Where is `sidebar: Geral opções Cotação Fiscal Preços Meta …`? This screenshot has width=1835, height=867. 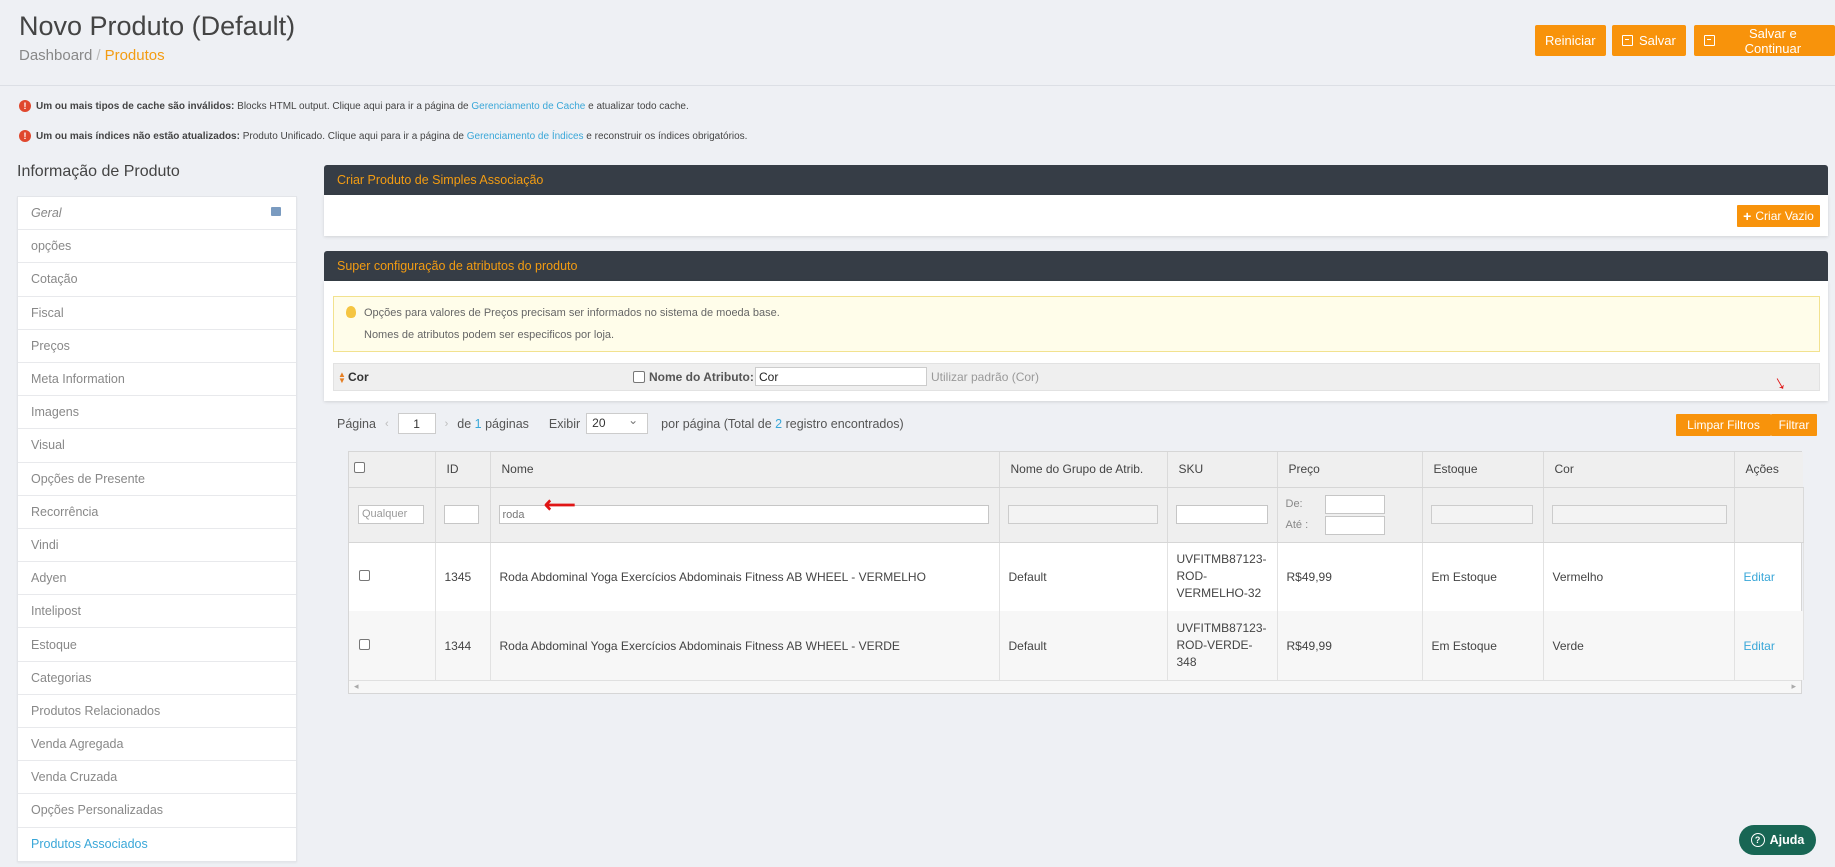
sidebar: Geral opções Cotação Fiscal Preços Meta … is located at coordinates (157, 529).